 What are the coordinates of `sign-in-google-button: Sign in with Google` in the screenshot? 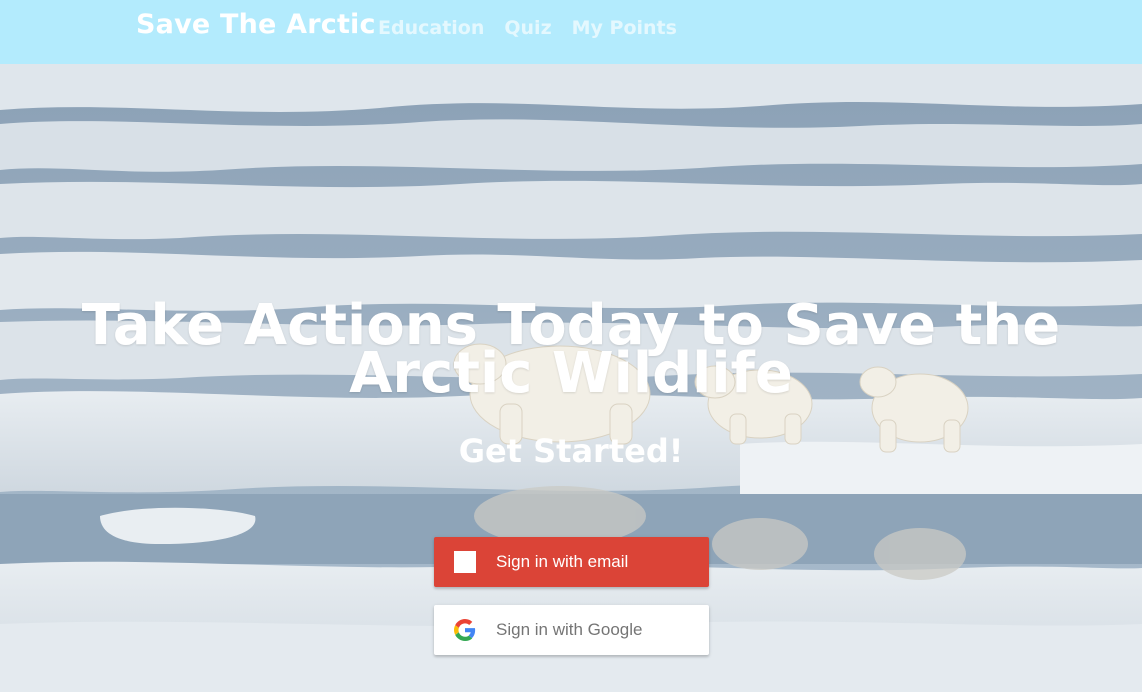 It's located at (571, 630).